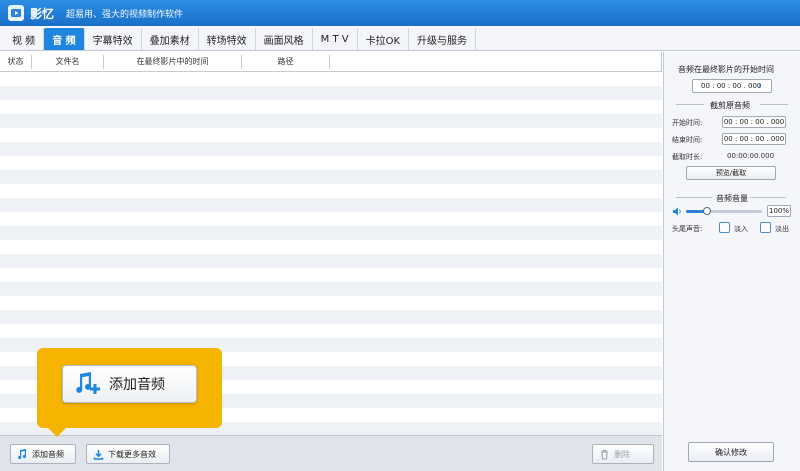 This screenshot has height=471, width=800. What do you see at coordinates (16, 61) in the screenshot?
I see `column-header-status: 状态` at bounding box center [16, 61].